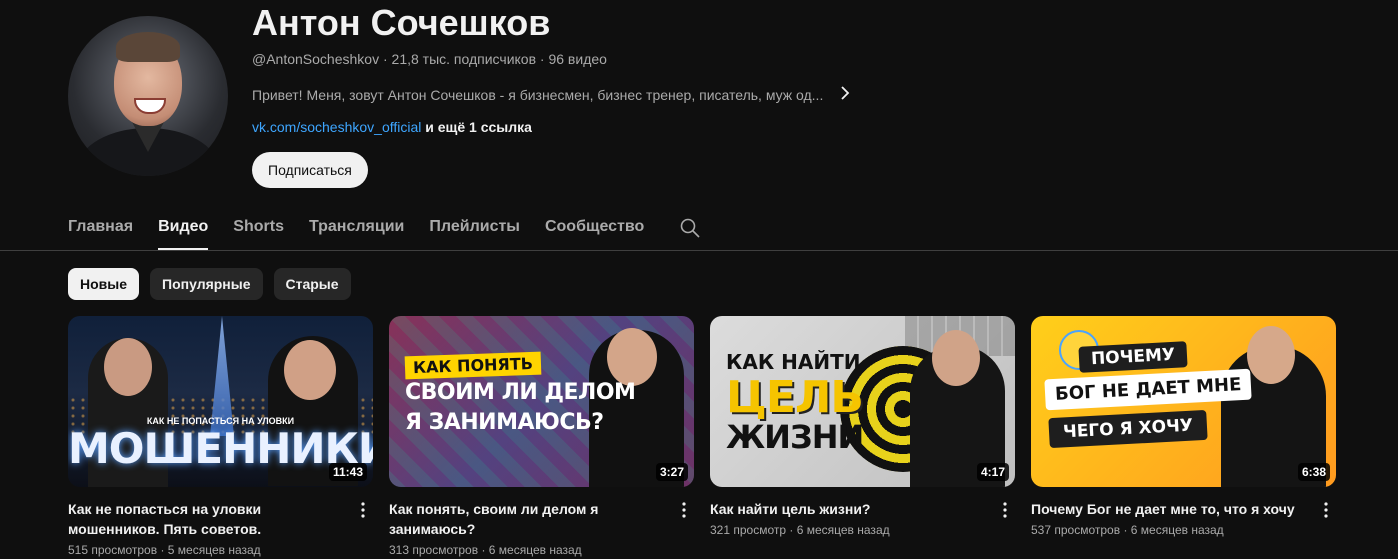  What do you see at coordinates (104, 284) in the screenshot?
I see `chip-newest: Новые` at bounding box center [104, 284].